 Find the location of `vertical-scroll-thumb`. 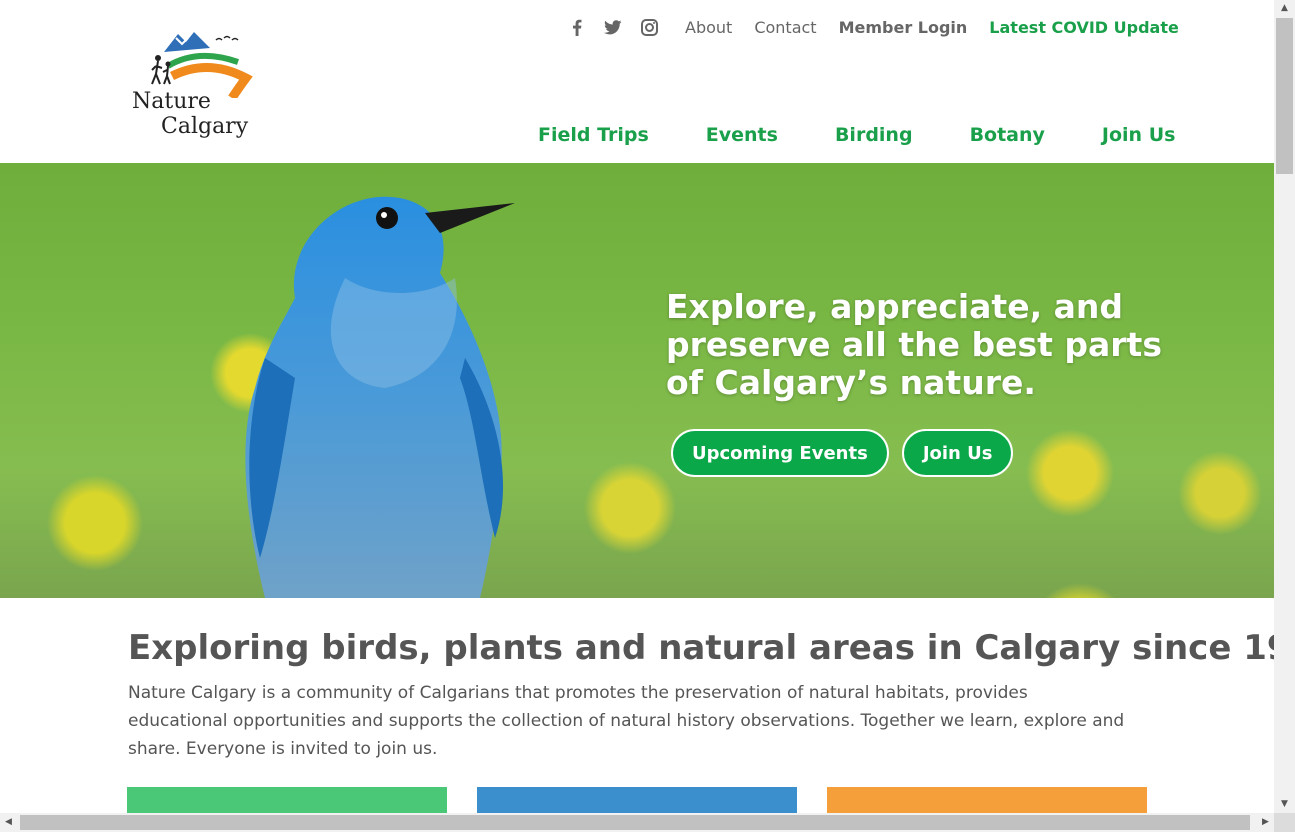

vertical-scroll-thumb is located at coordinates (1284, 96).